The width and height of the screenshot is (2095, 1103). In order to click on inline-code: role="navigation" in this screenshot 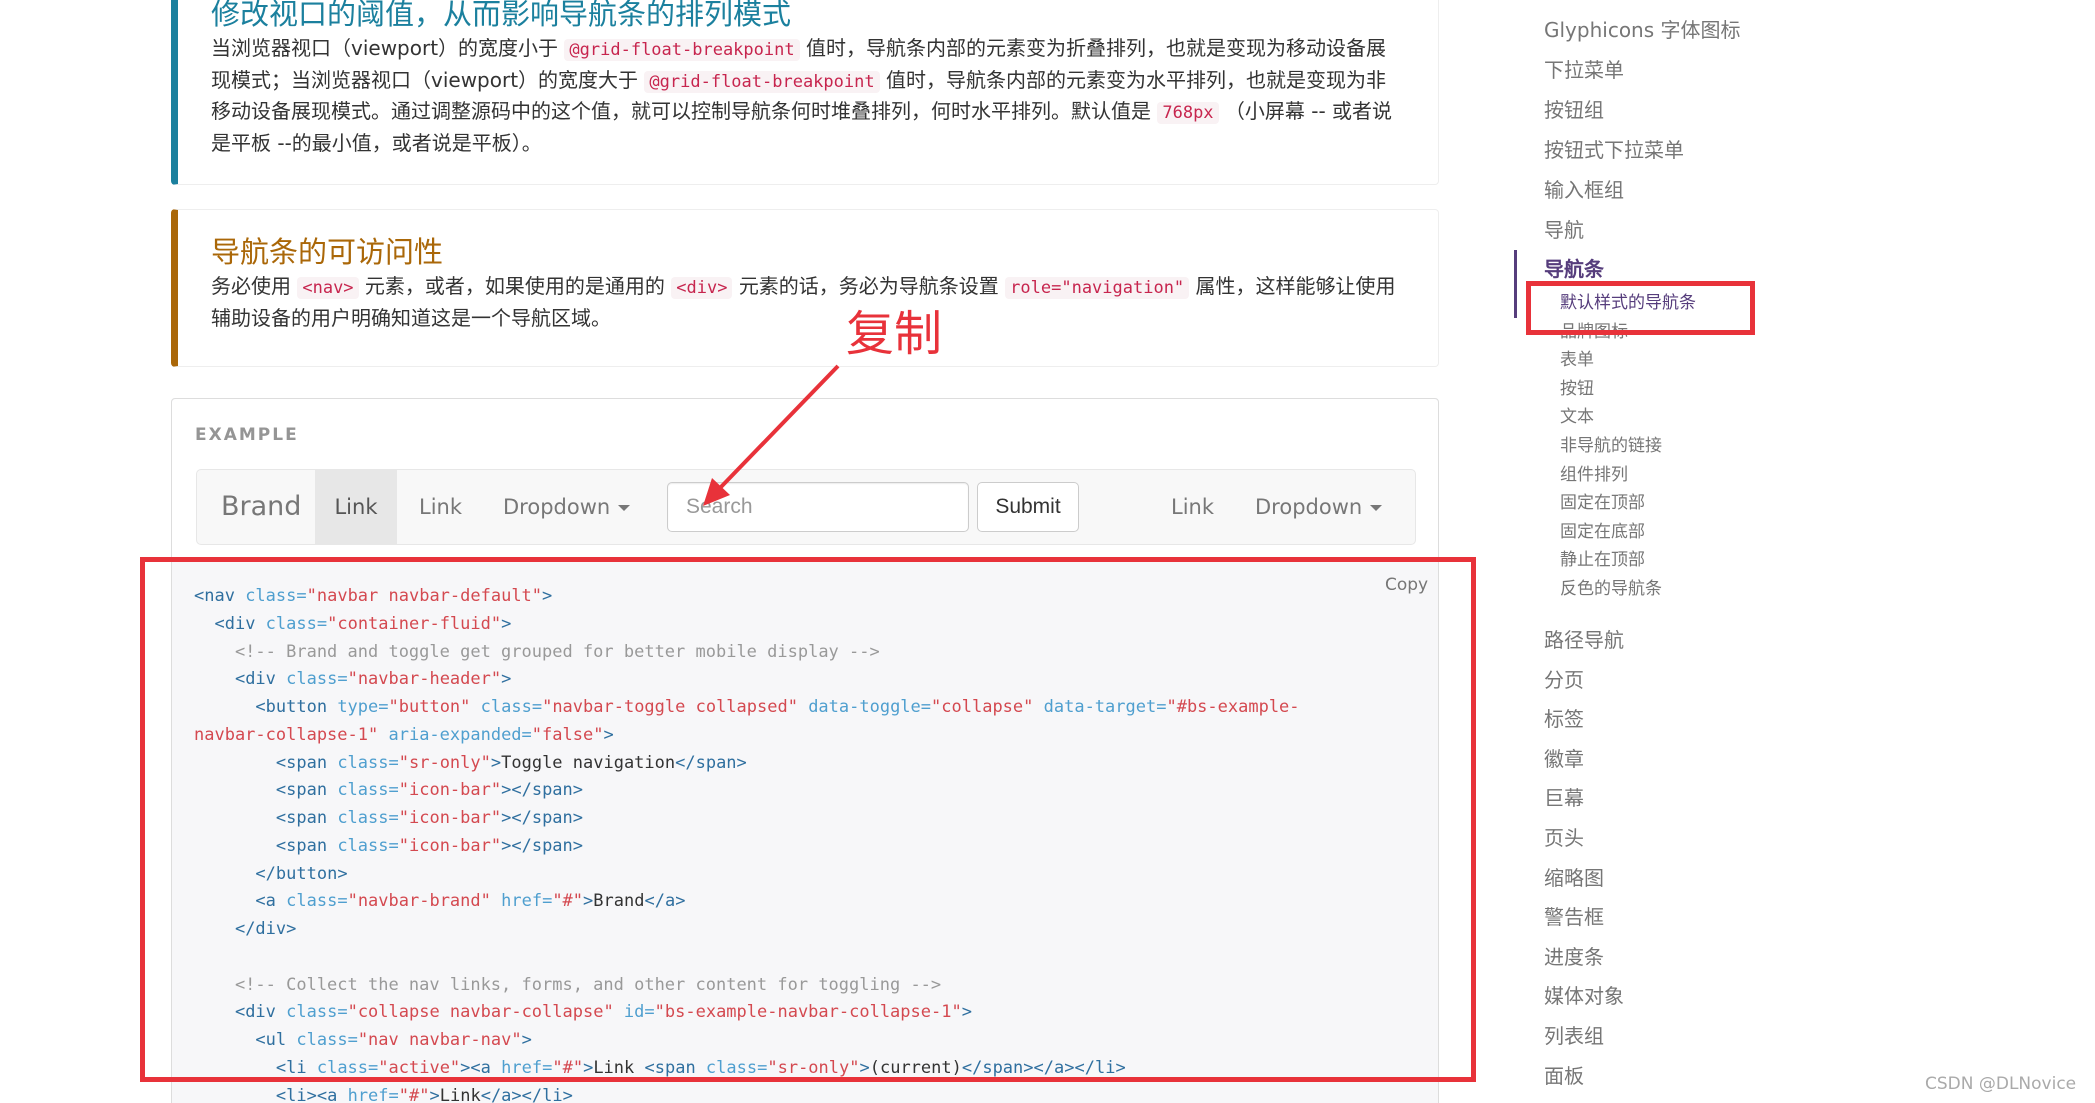, I will do `click(1097, 288)`.